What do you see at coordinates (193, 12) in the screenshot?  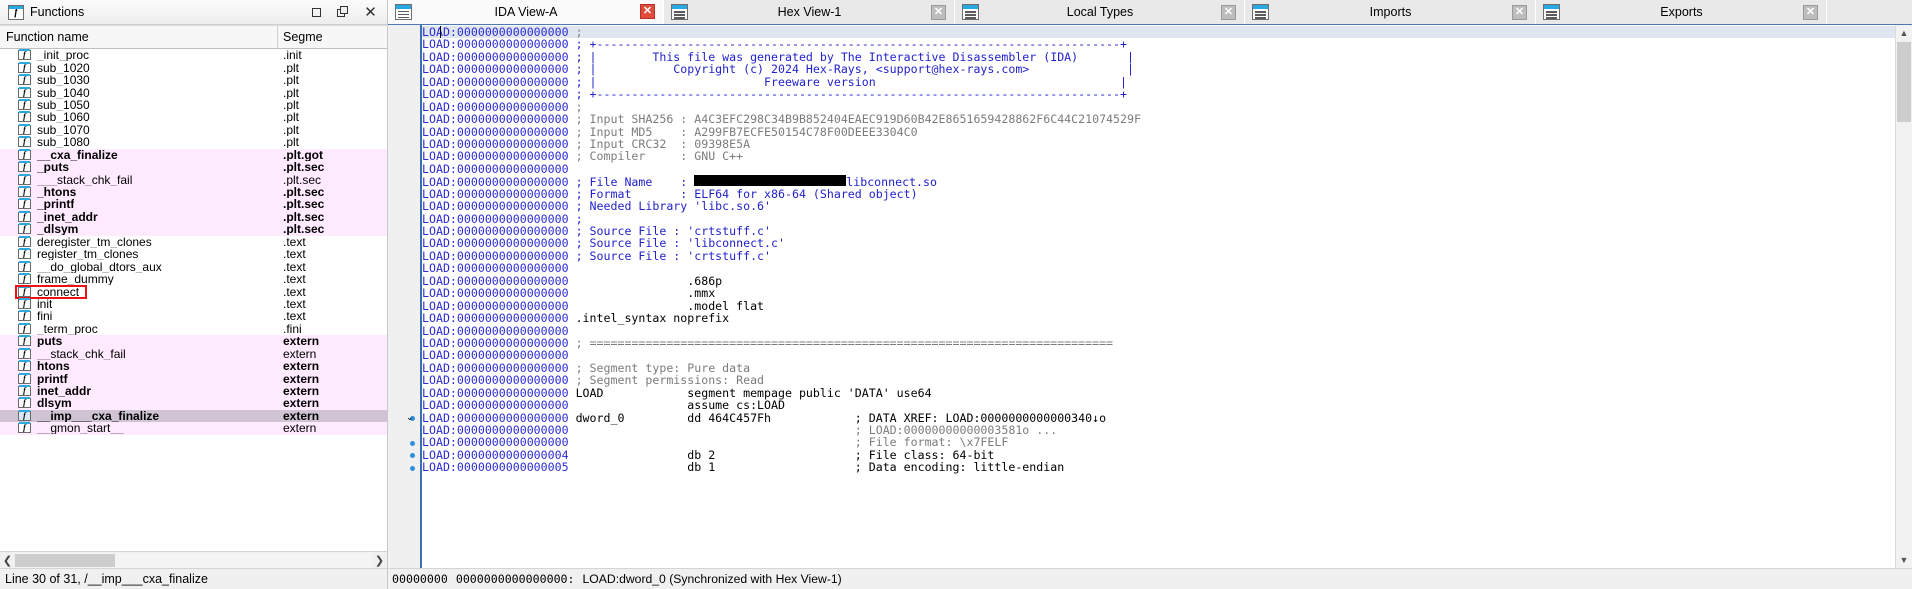 I see `functions-title-bar: f Functions ✕` at bounding box center [193, 12].